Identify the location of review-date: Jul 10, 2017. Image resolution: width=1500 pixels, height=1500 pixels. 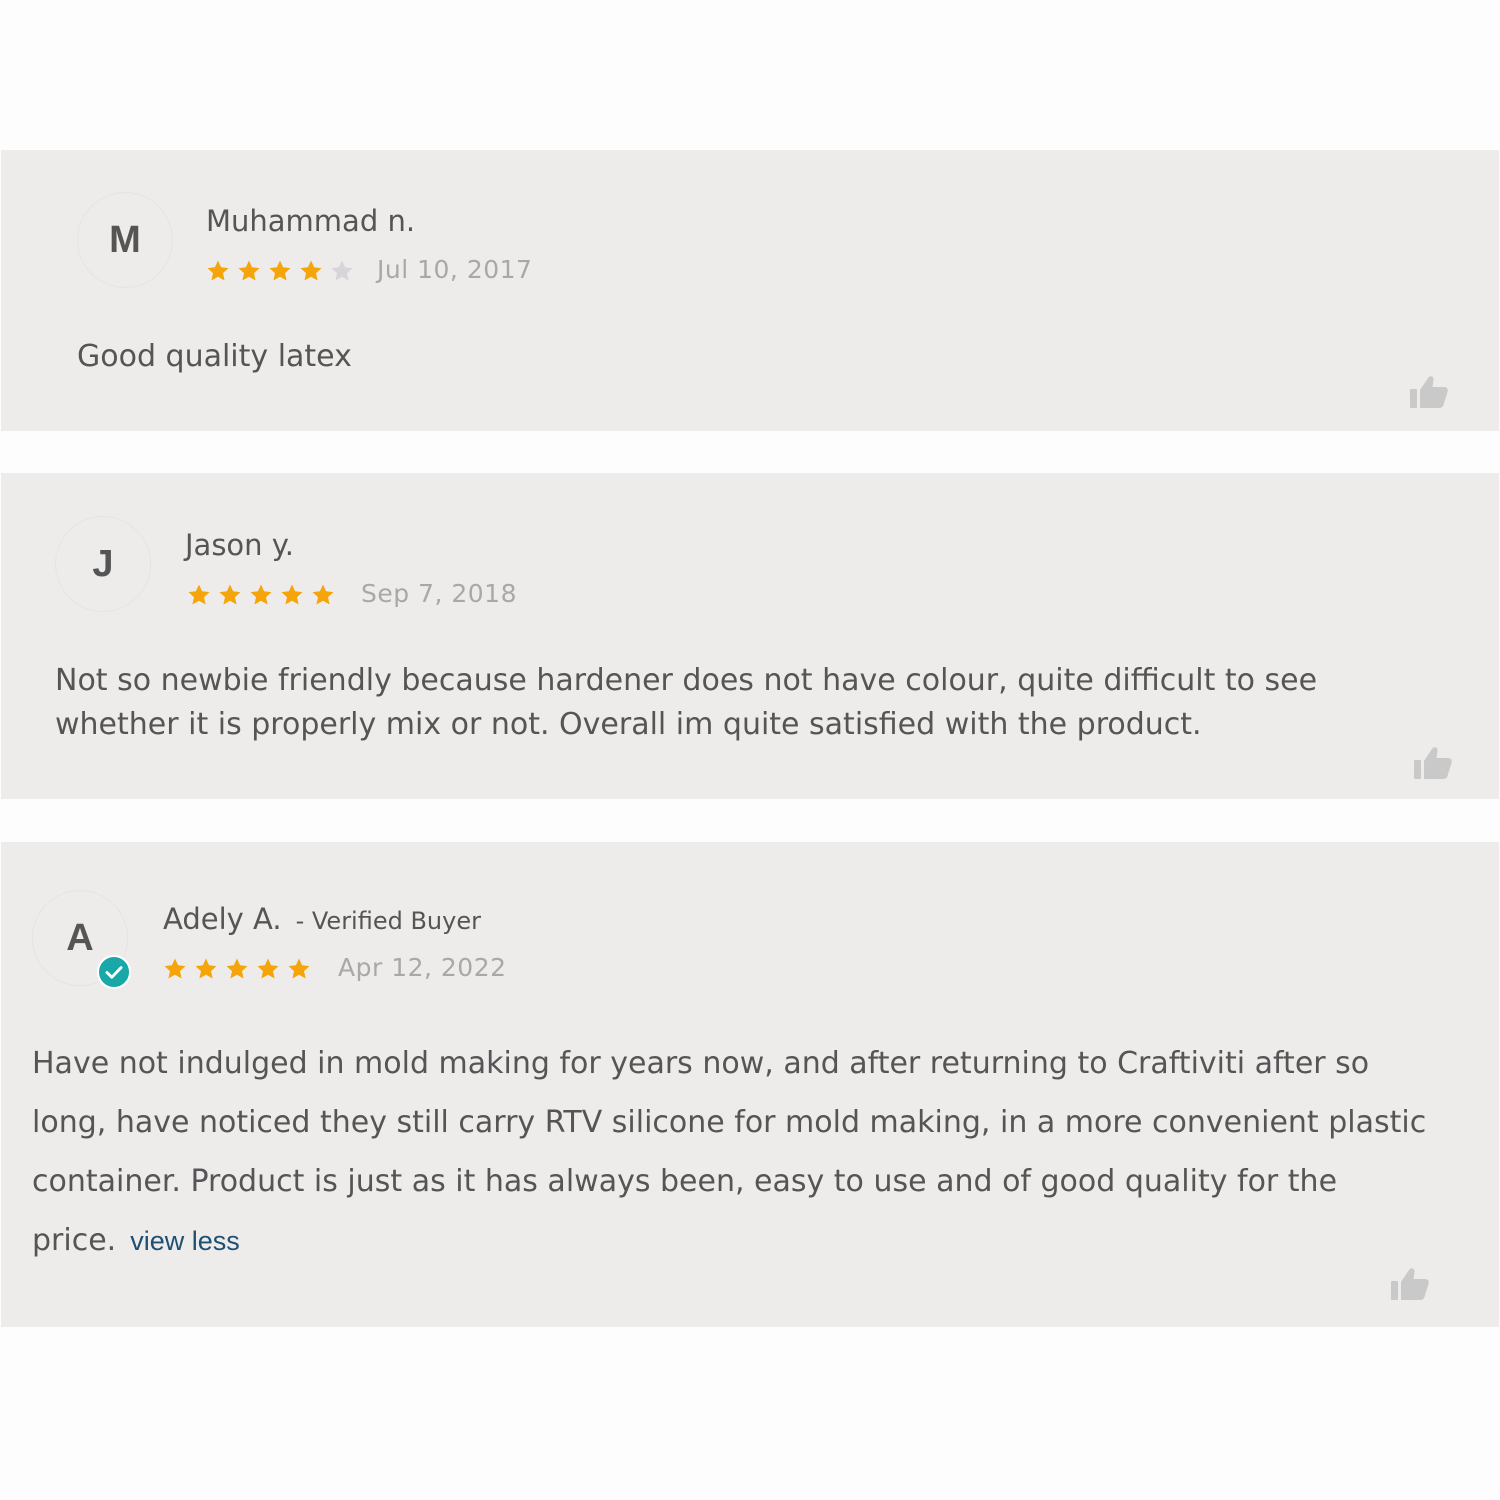
(455, 269).